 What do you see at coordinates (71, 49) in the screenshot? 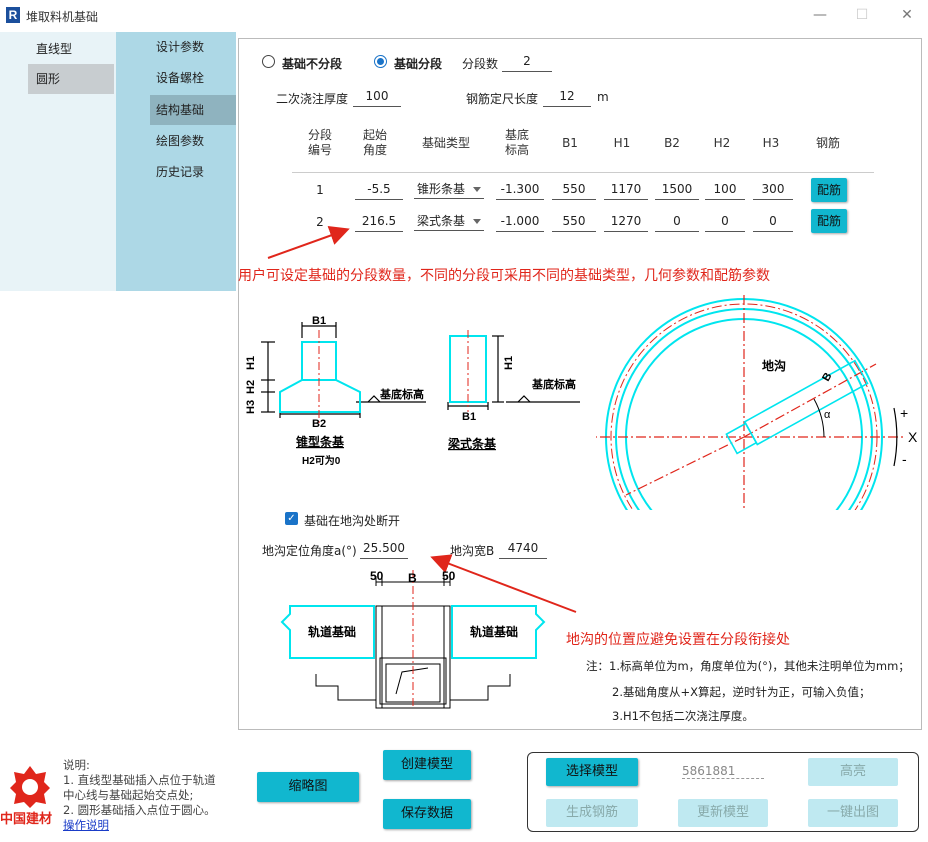
I see `nav-item-linear: 直线型` at bounding box center [71, 49].